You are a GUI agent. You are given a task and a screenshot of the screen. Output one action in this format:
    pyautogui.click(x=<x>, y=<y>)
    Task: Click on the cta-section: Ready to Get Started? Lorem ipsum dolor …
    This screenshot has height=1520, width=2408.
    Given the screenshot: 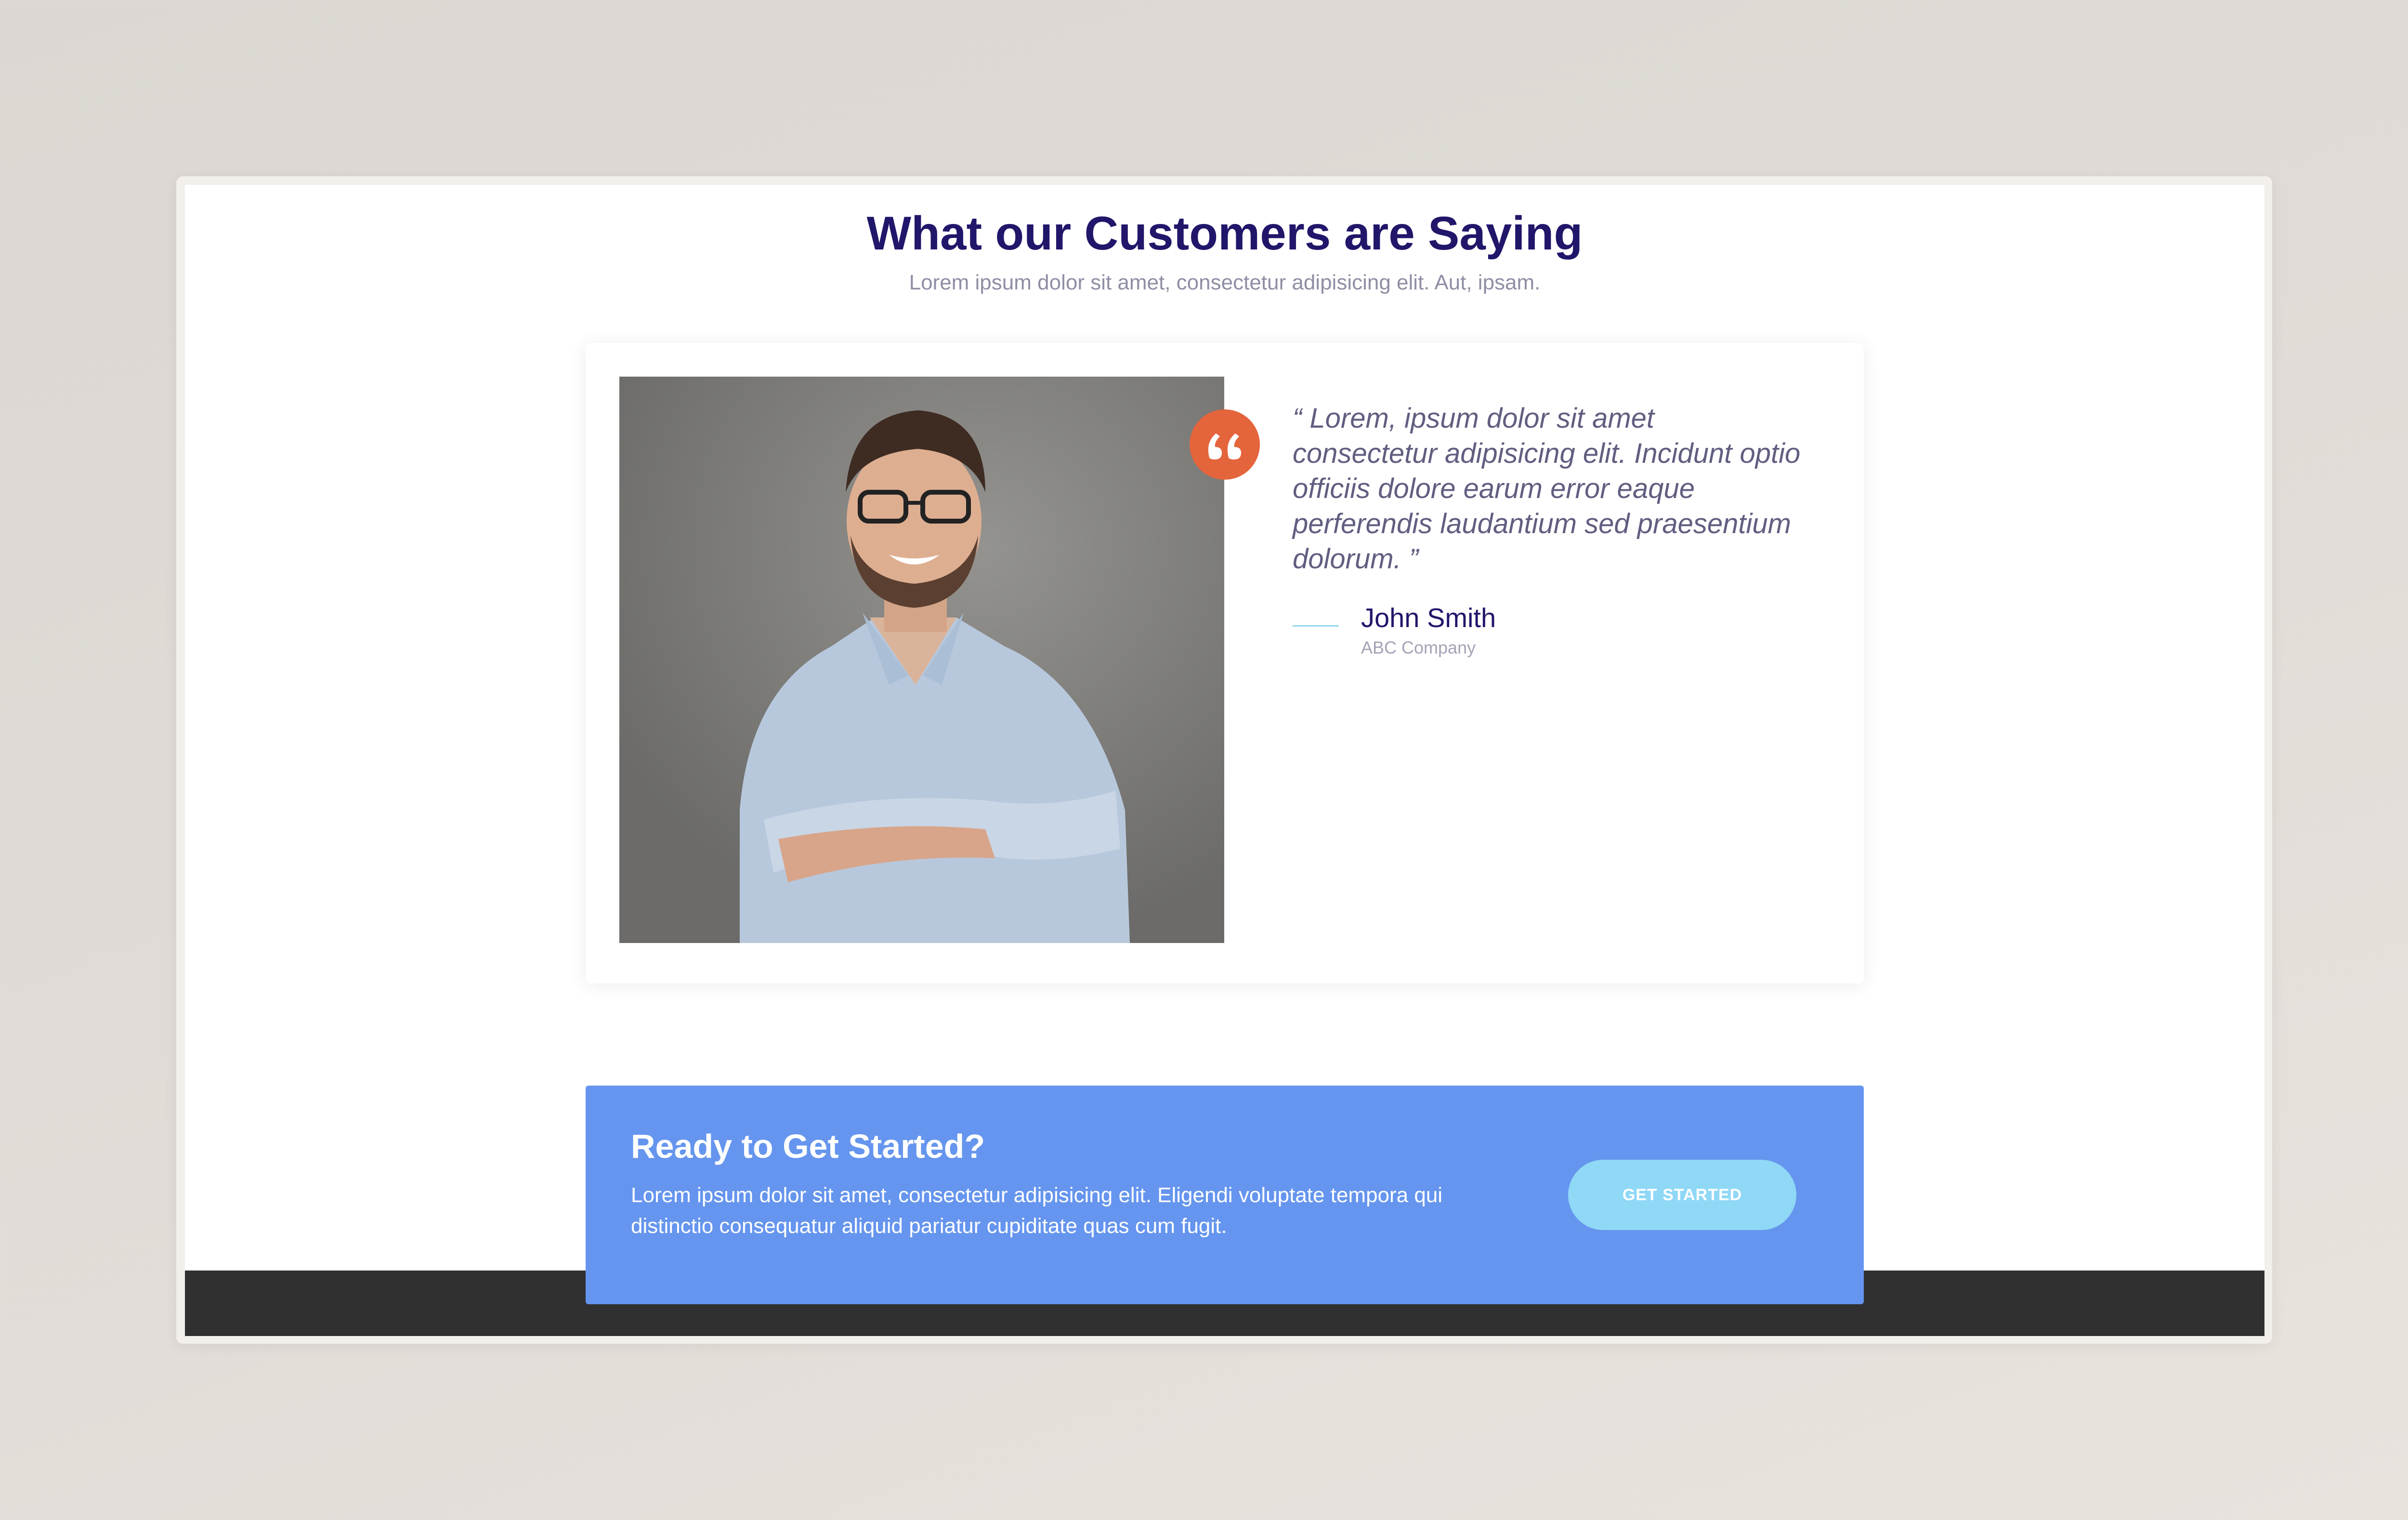 What is the action you would take?
    pyautogui.click(x=1225, y=1195)
    